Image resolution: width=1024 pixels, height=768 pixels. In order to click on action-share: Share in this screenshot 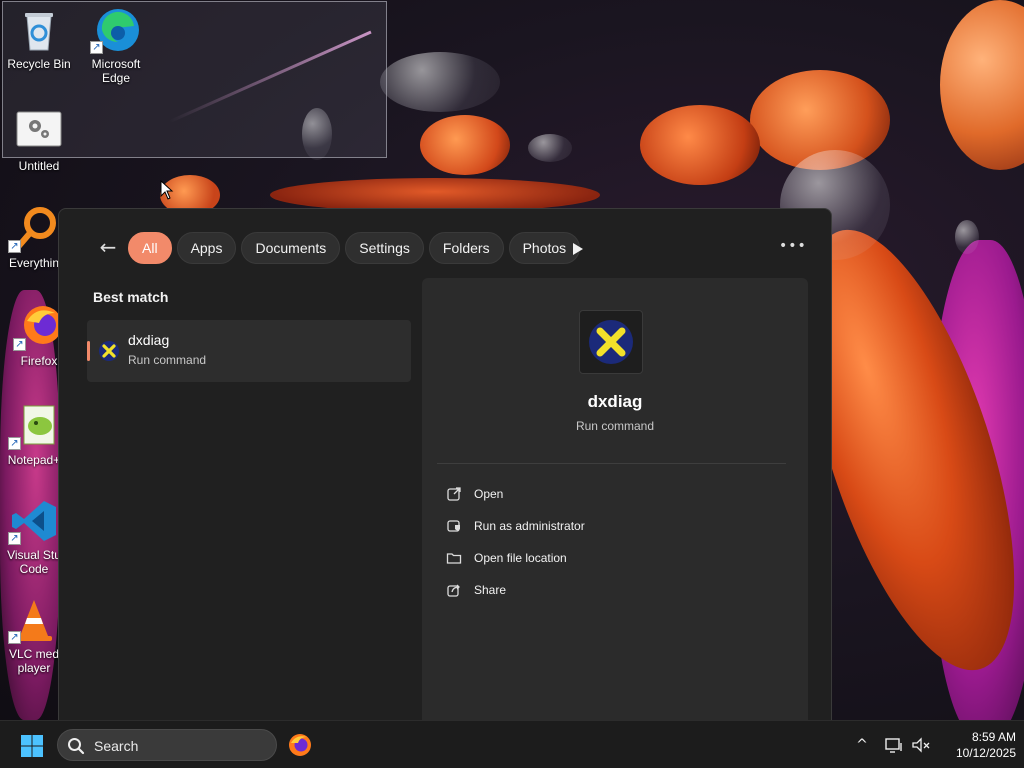, I will do `click(476, 590)`.